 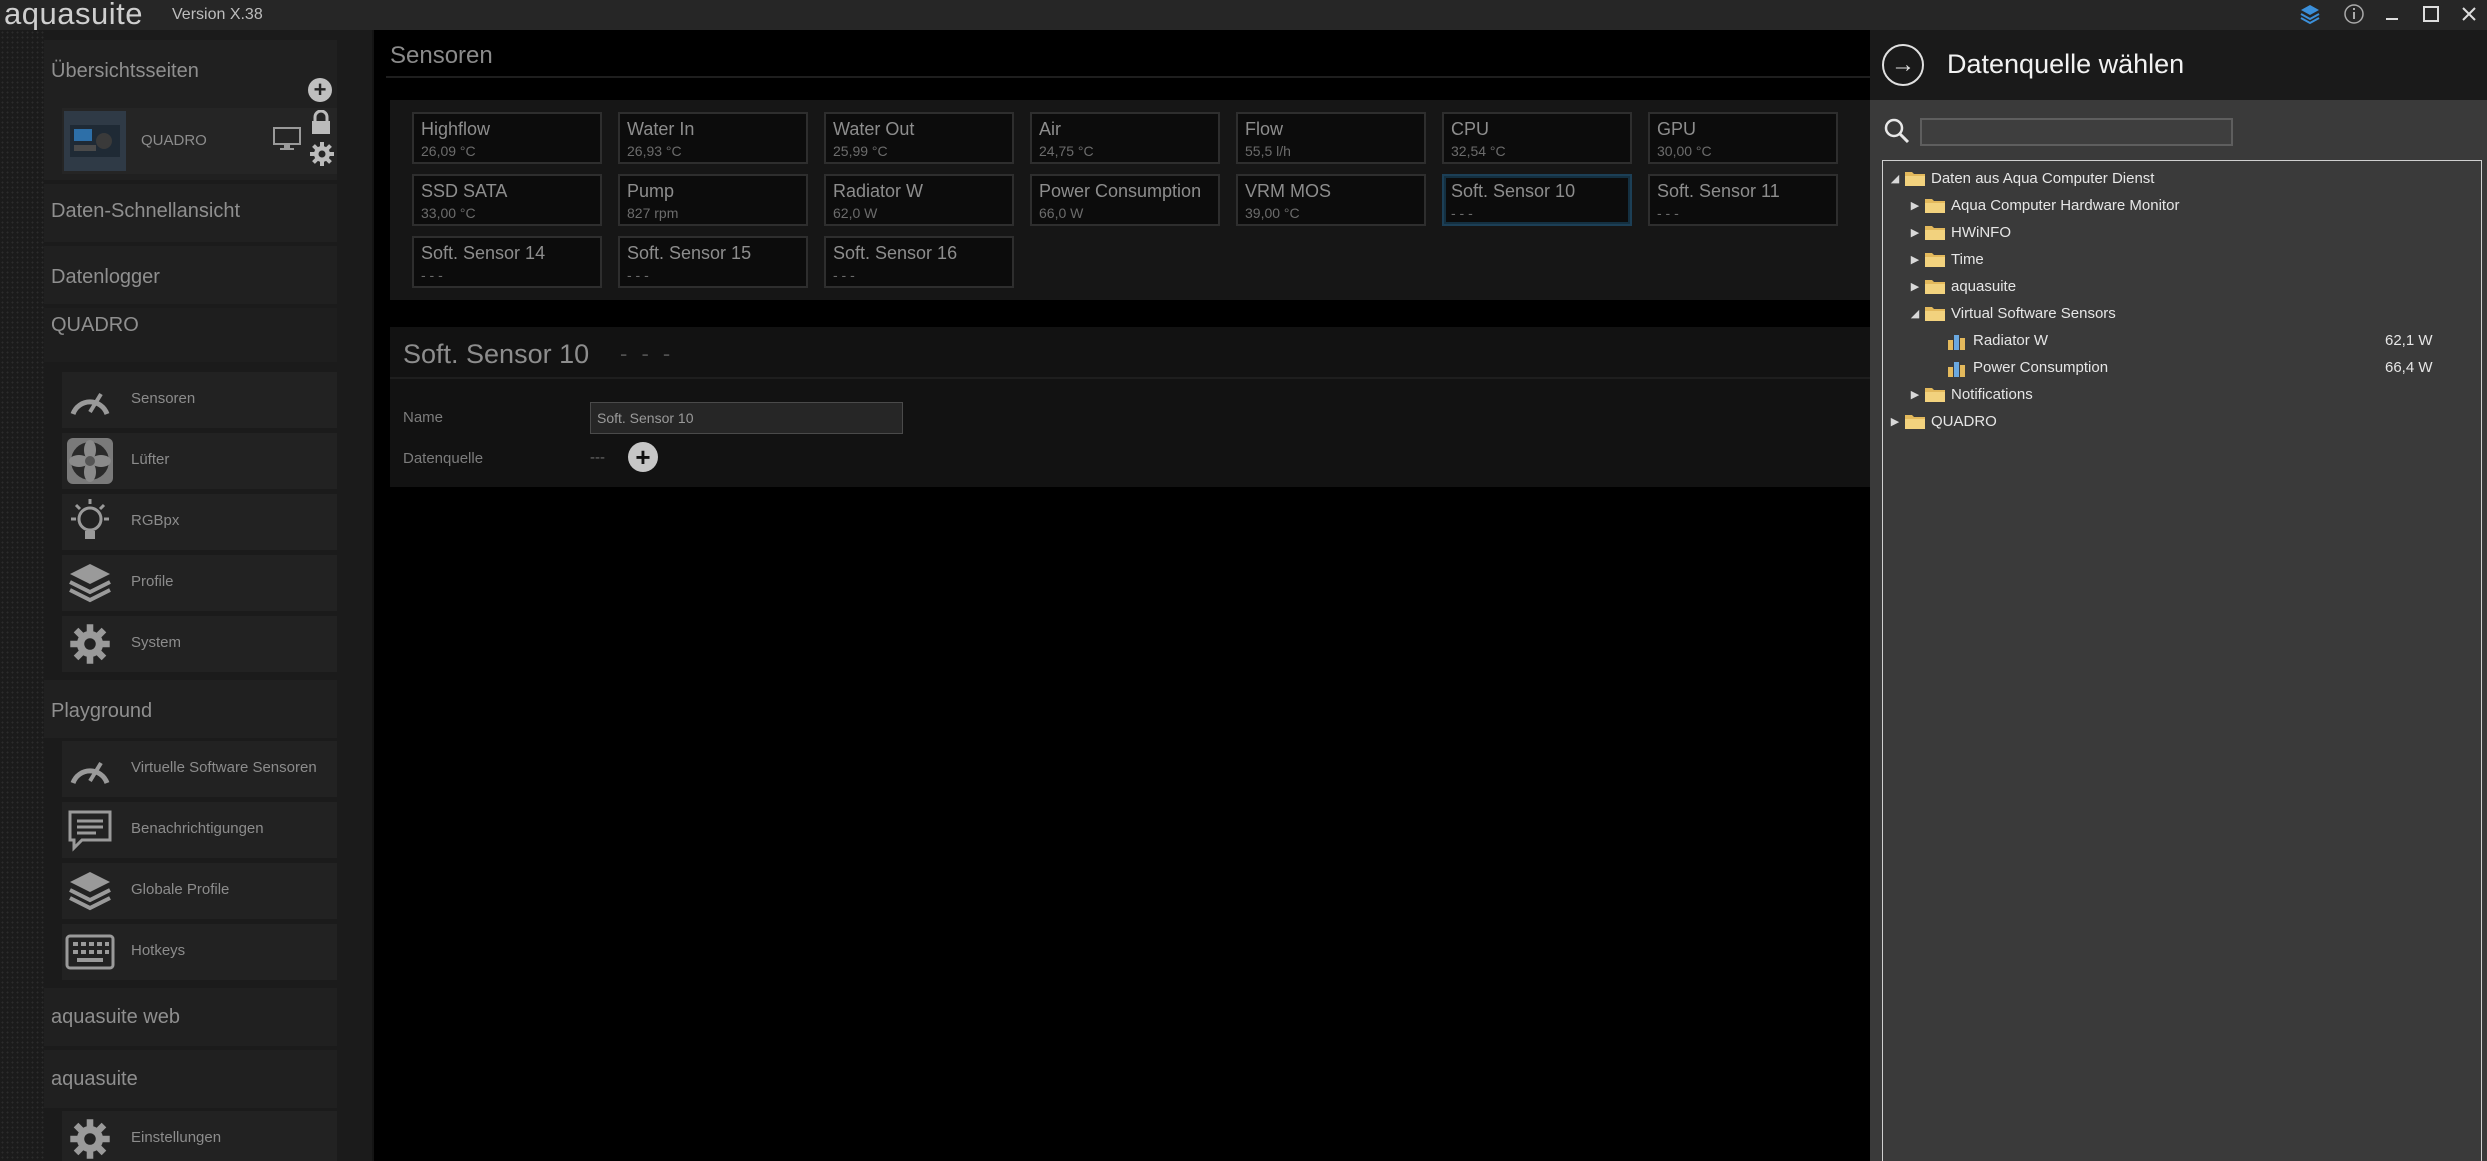 I want to click on sensor-tile: Soft. Sensor 14 - - -, so click(x=507, y=262).